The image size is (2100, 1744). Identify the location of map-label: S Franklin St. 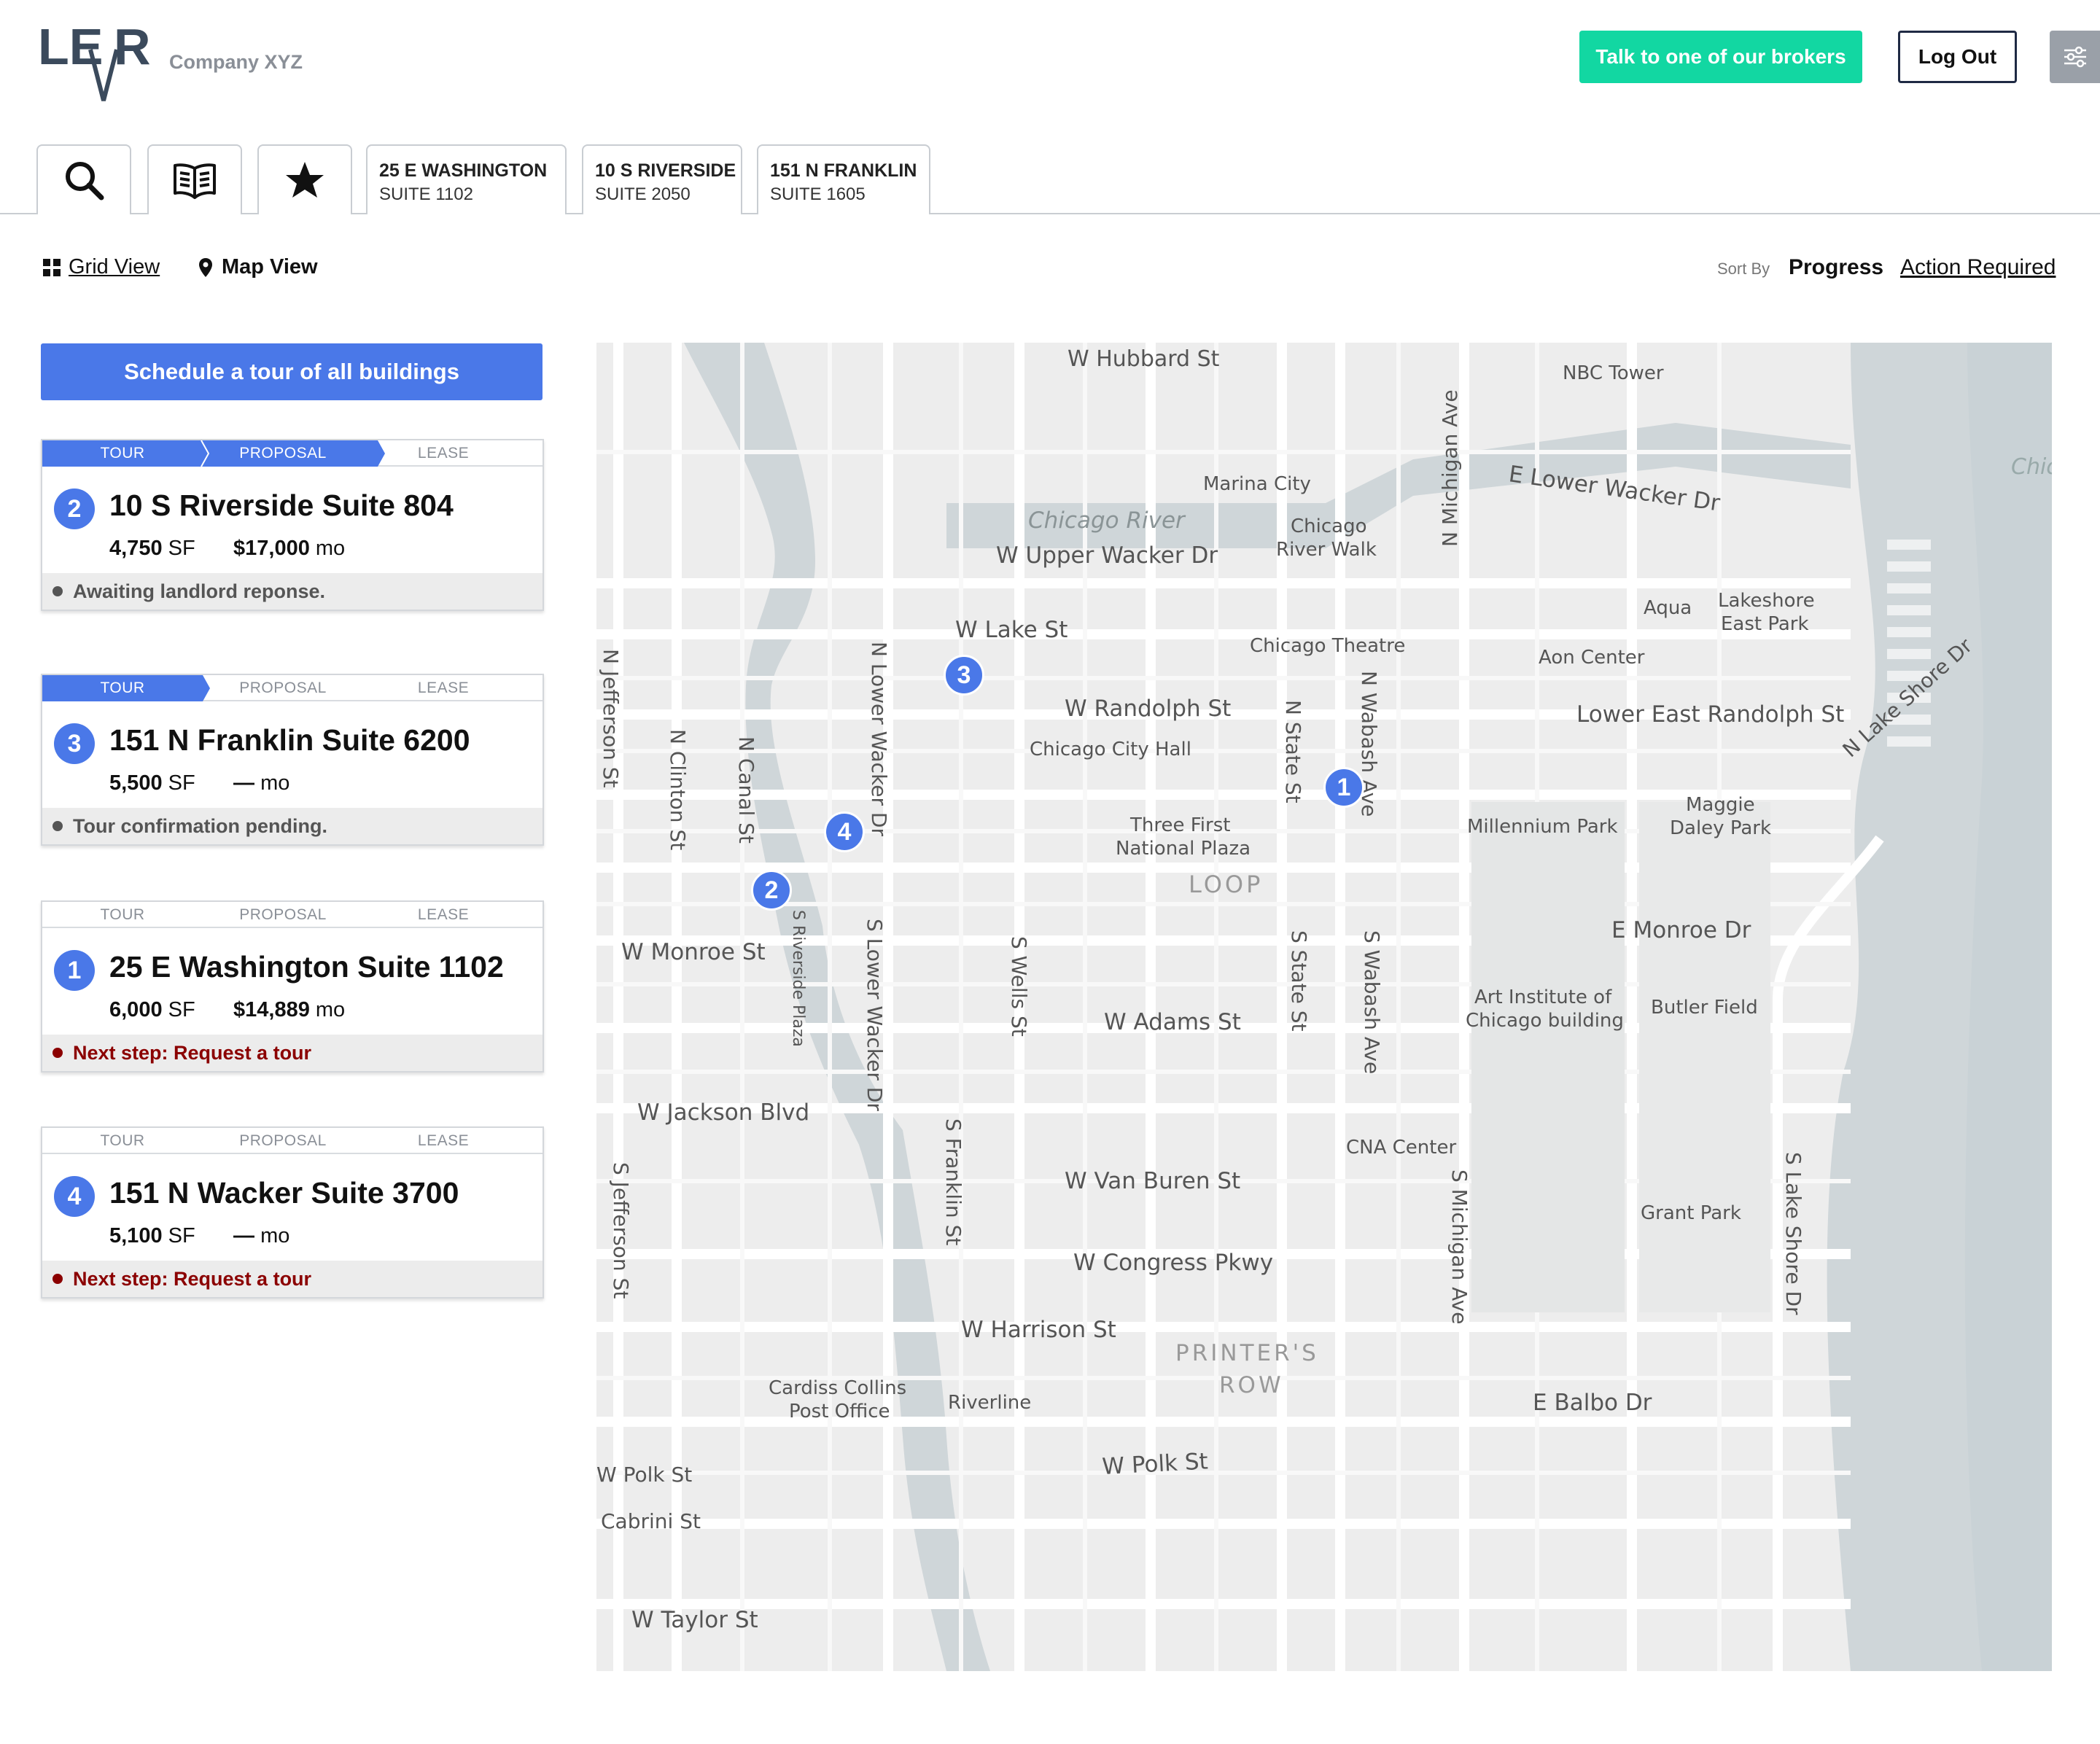
(953, 1181).